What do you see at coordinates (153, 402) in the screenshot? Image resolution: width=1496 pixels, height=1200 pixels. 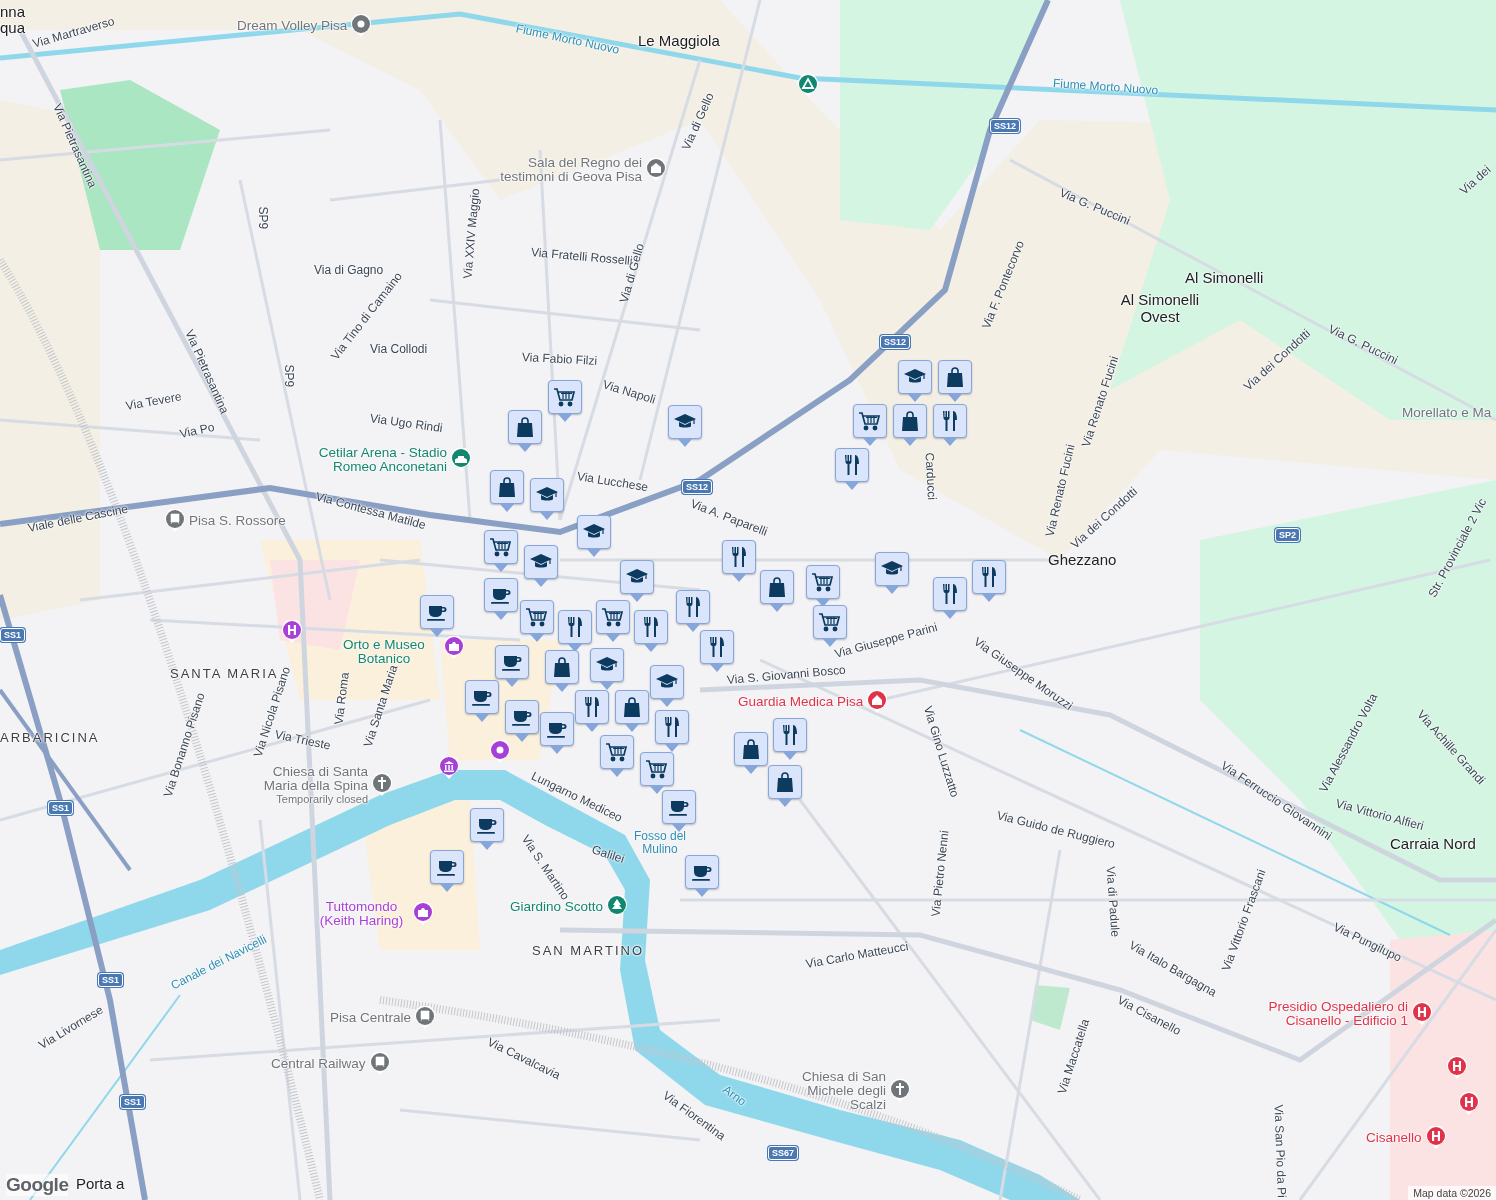 I see `street-label: Via Tevere` at bounding box center [153, 402].